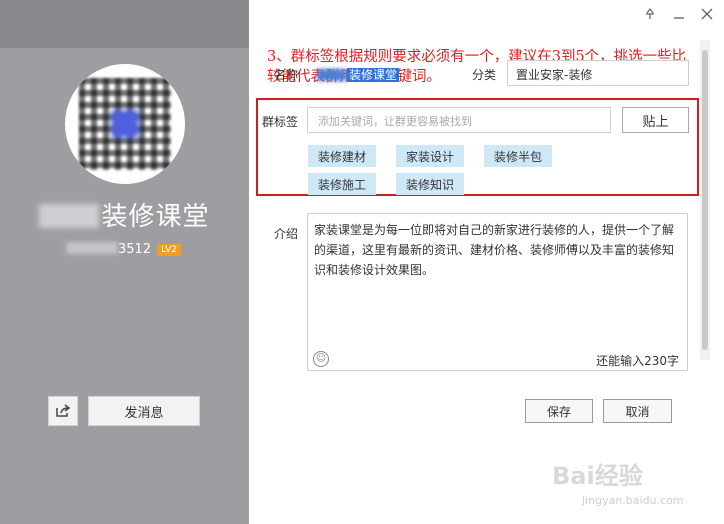 This screenshot has height=524, width=724. I want to click on remaining-chars: 还能输入230字, so click(637, 361).